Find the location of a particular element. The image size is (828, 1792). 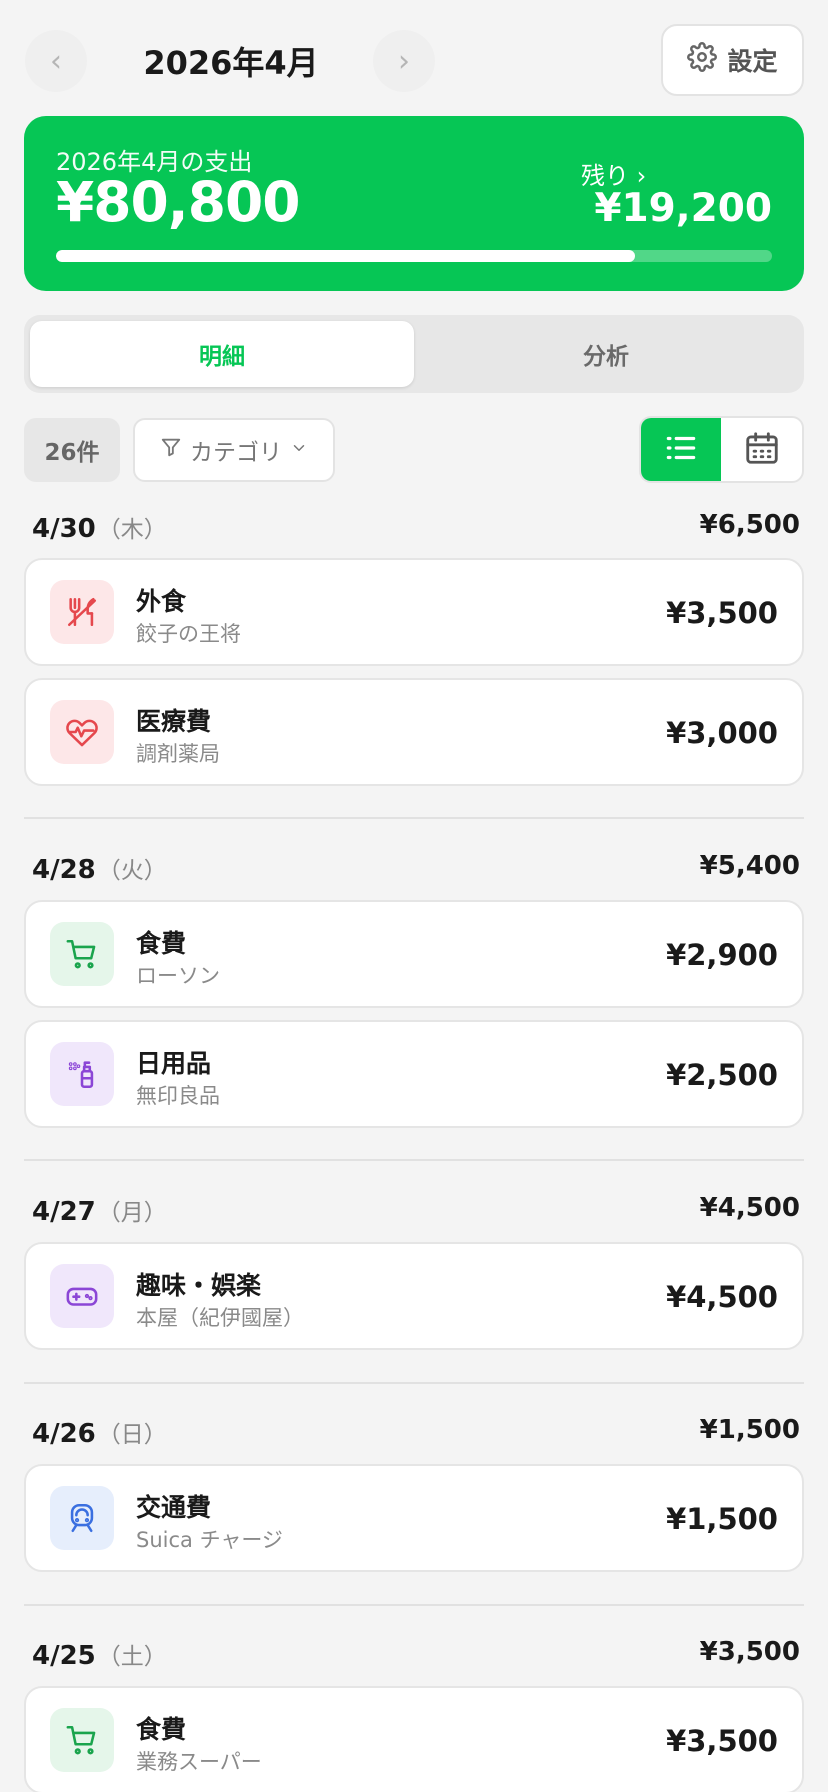

day-total: ¥6,500 is located at coordinates (749, 525).